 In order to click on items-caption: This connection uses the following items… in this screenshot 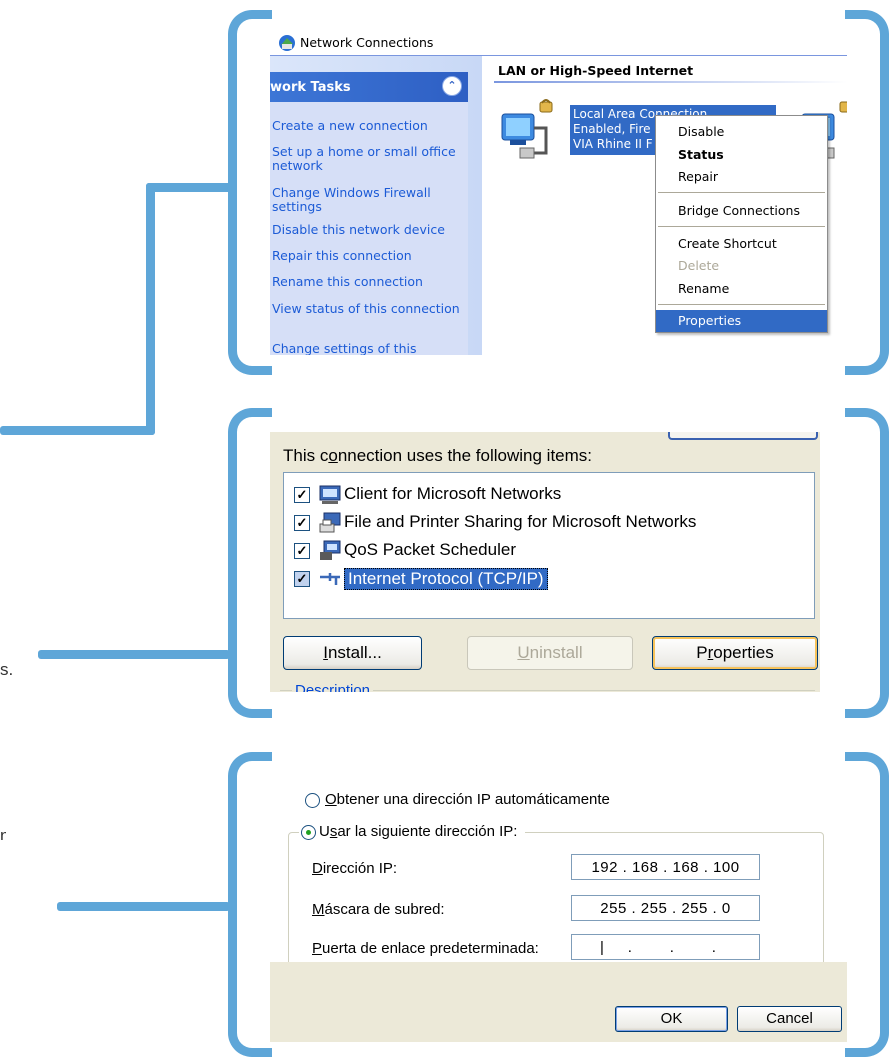, I will do `click(438, 455)`.